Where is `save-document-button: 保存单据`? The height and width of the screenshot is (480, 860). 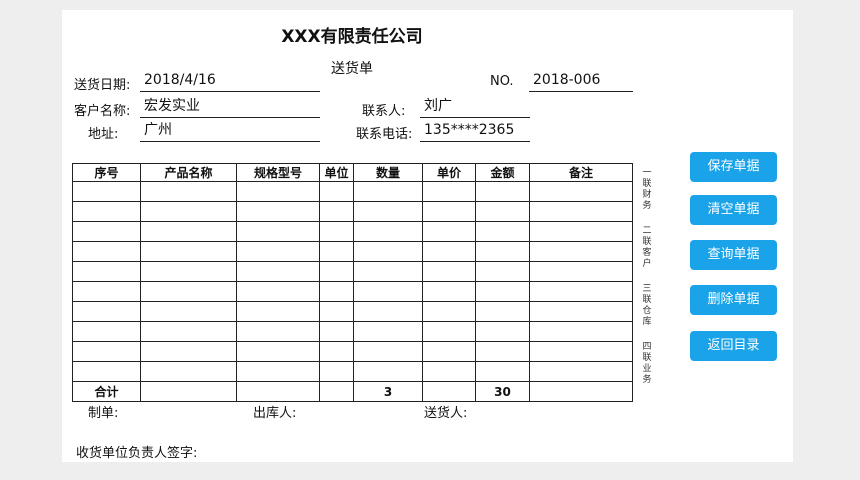
save-document-button: 保存单据 is located at coordinates (733, 167).